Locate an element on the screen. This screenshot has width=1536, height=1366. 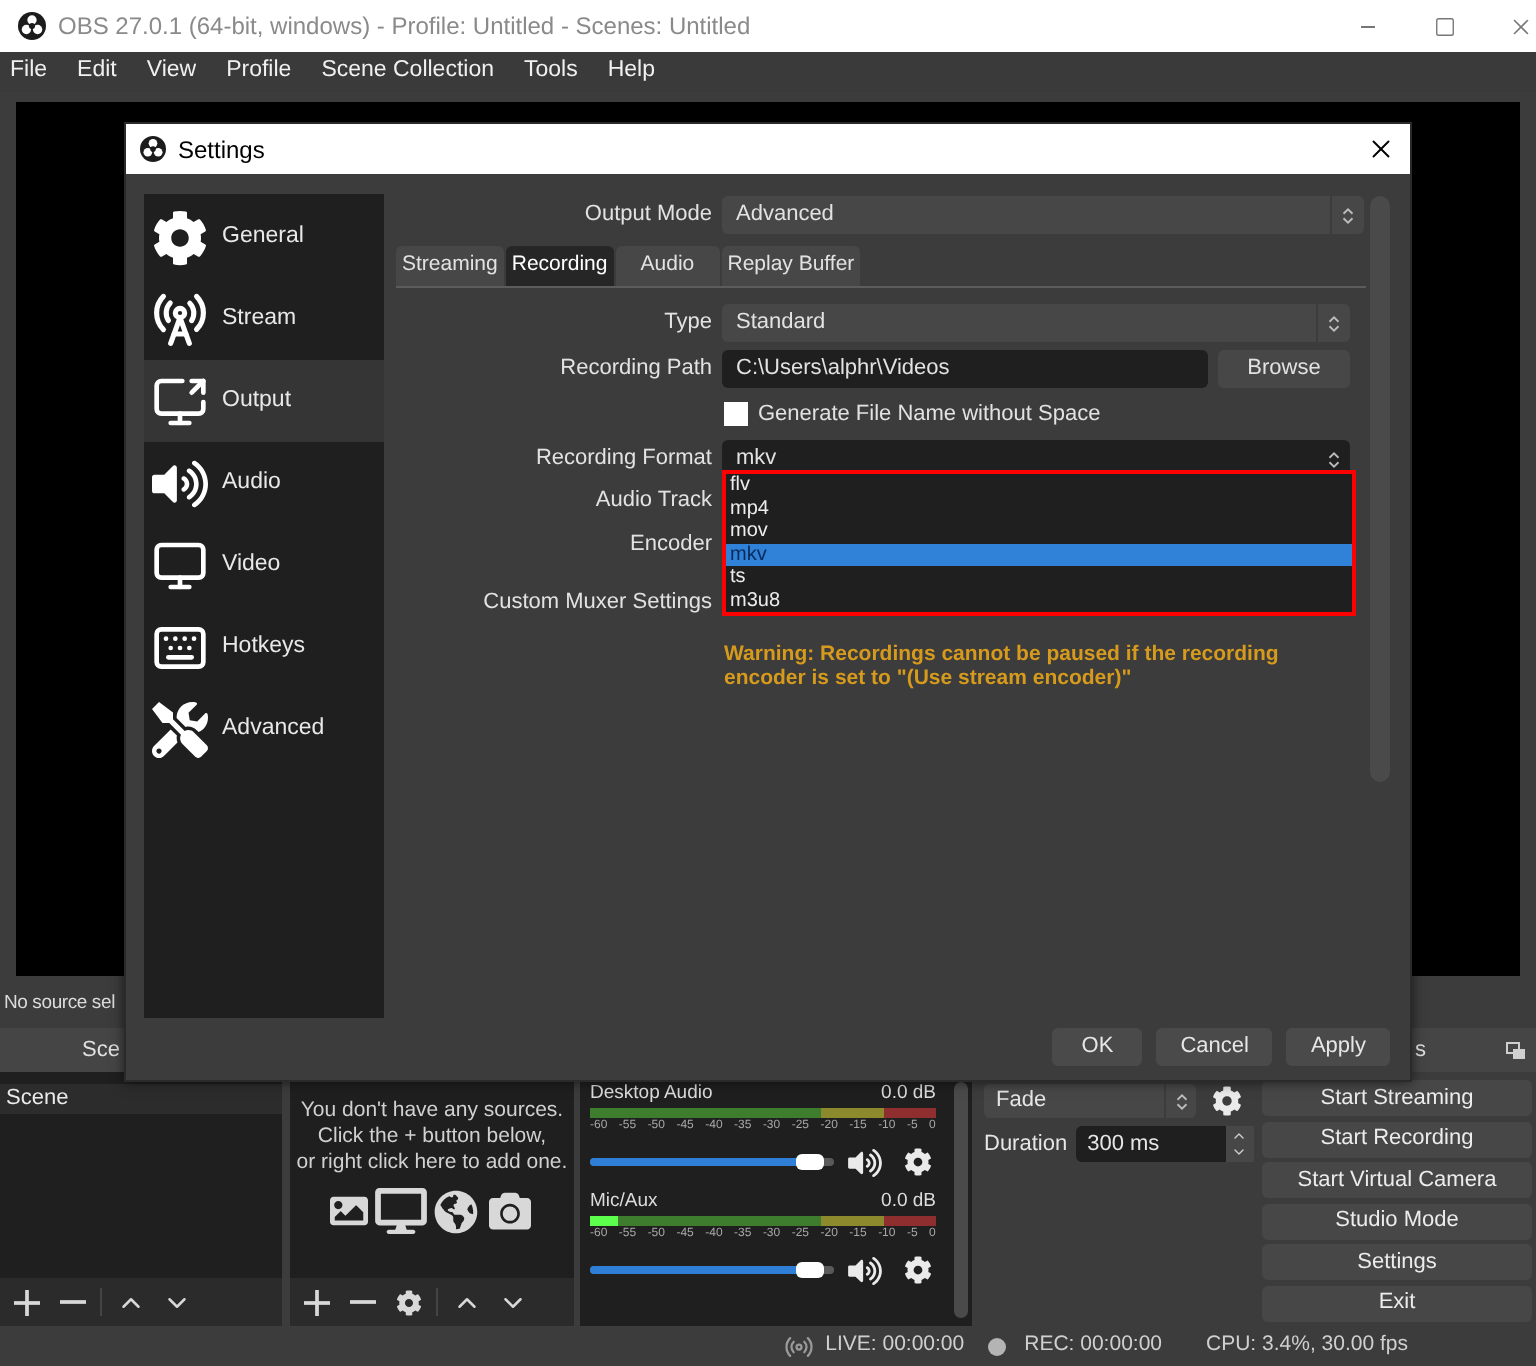
float-dock-button is located at coordinates (1516, 1050).